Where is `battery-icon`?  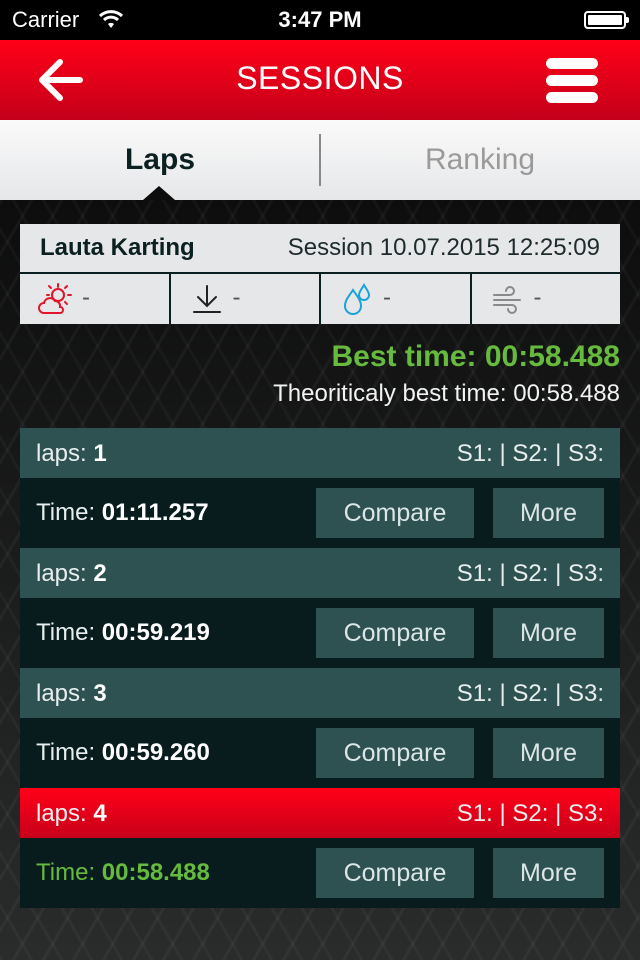 battery-icon is located at coordinates (606, 20).